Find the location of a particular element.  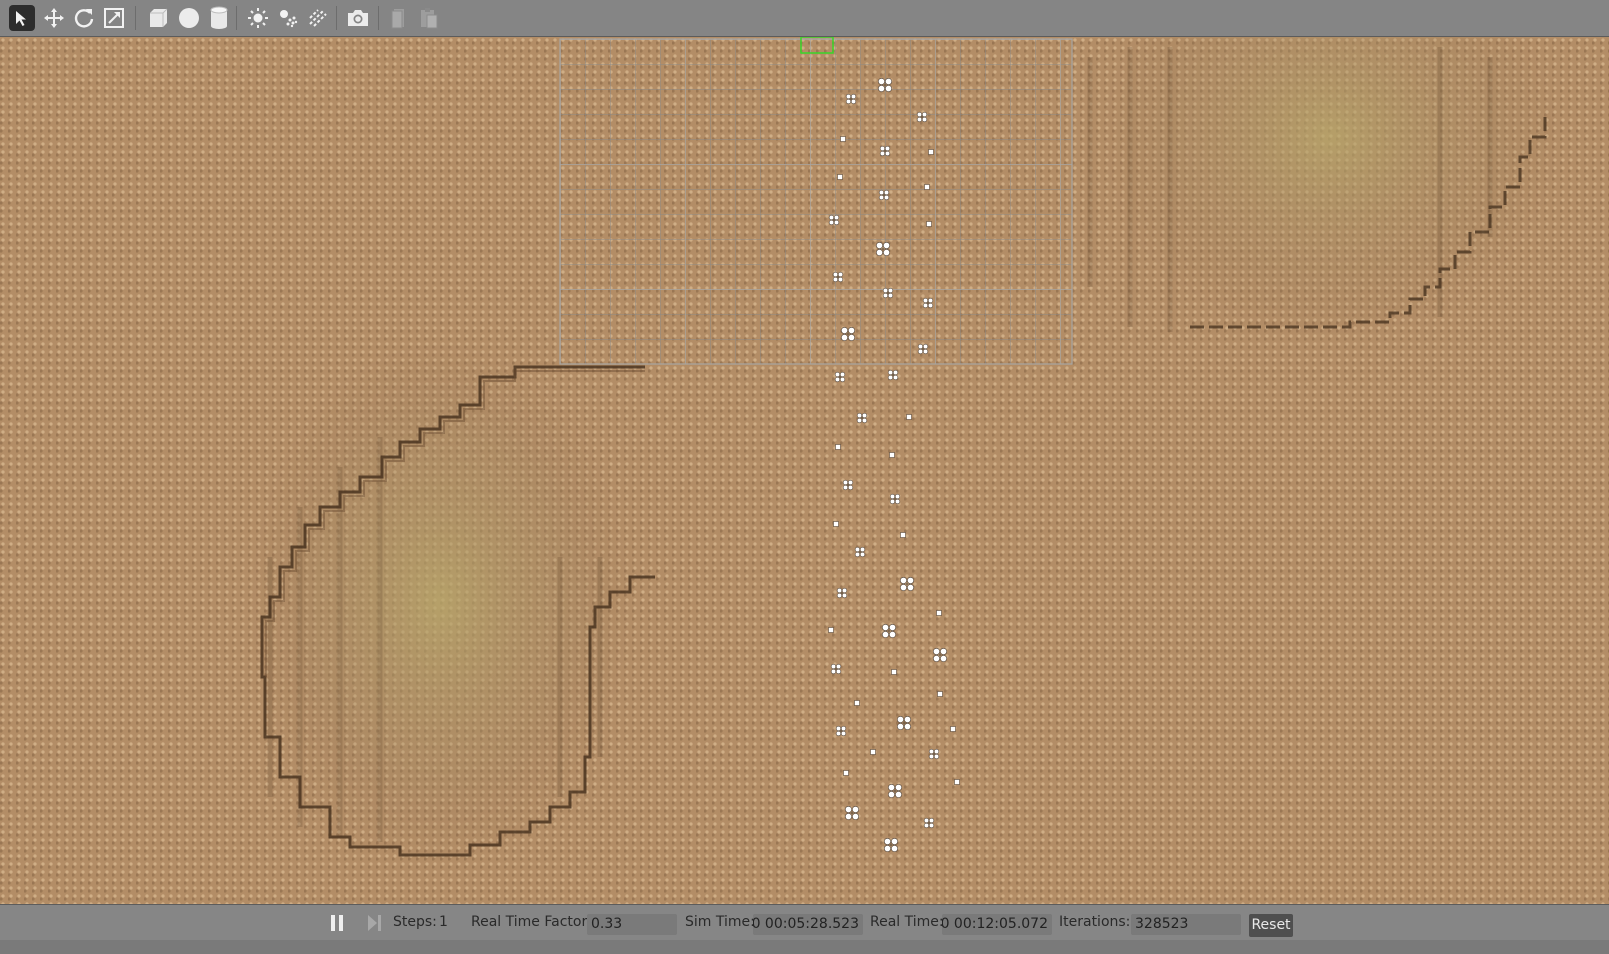

copy-button is located at coordinates (399, 18).